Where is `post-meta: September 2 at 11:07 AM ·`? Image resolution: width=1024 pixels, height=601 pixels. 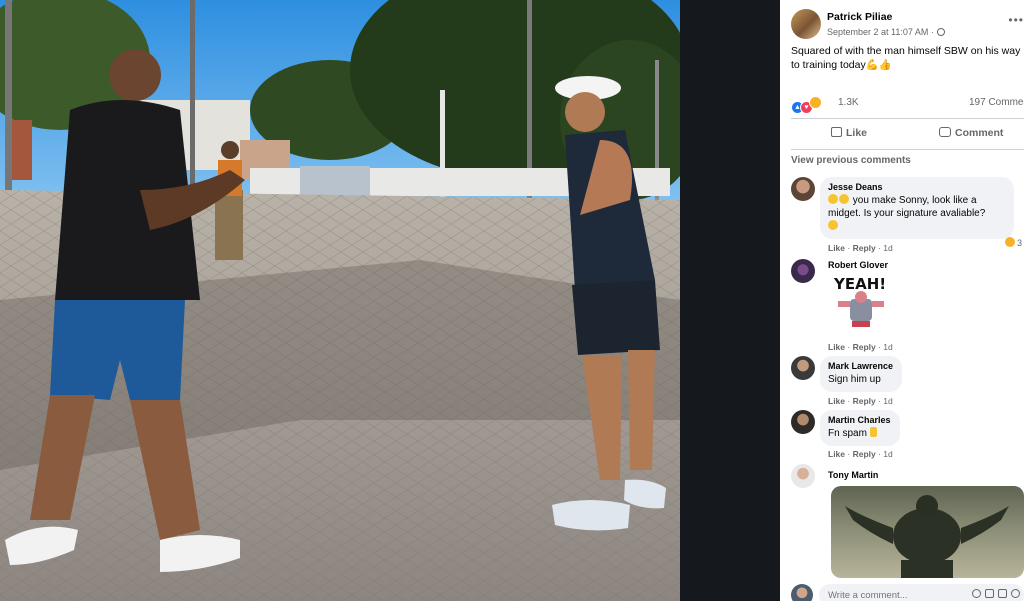
post-meta: September 2 at 11:07 AM · is located at coordinates (886, 32).